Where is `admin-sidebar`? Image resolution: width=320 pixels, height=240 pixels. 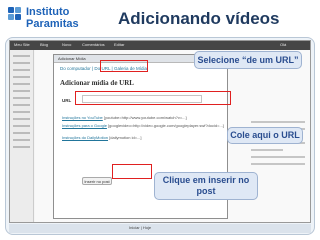
admin-sidebar is located at coordinates (22, 136).